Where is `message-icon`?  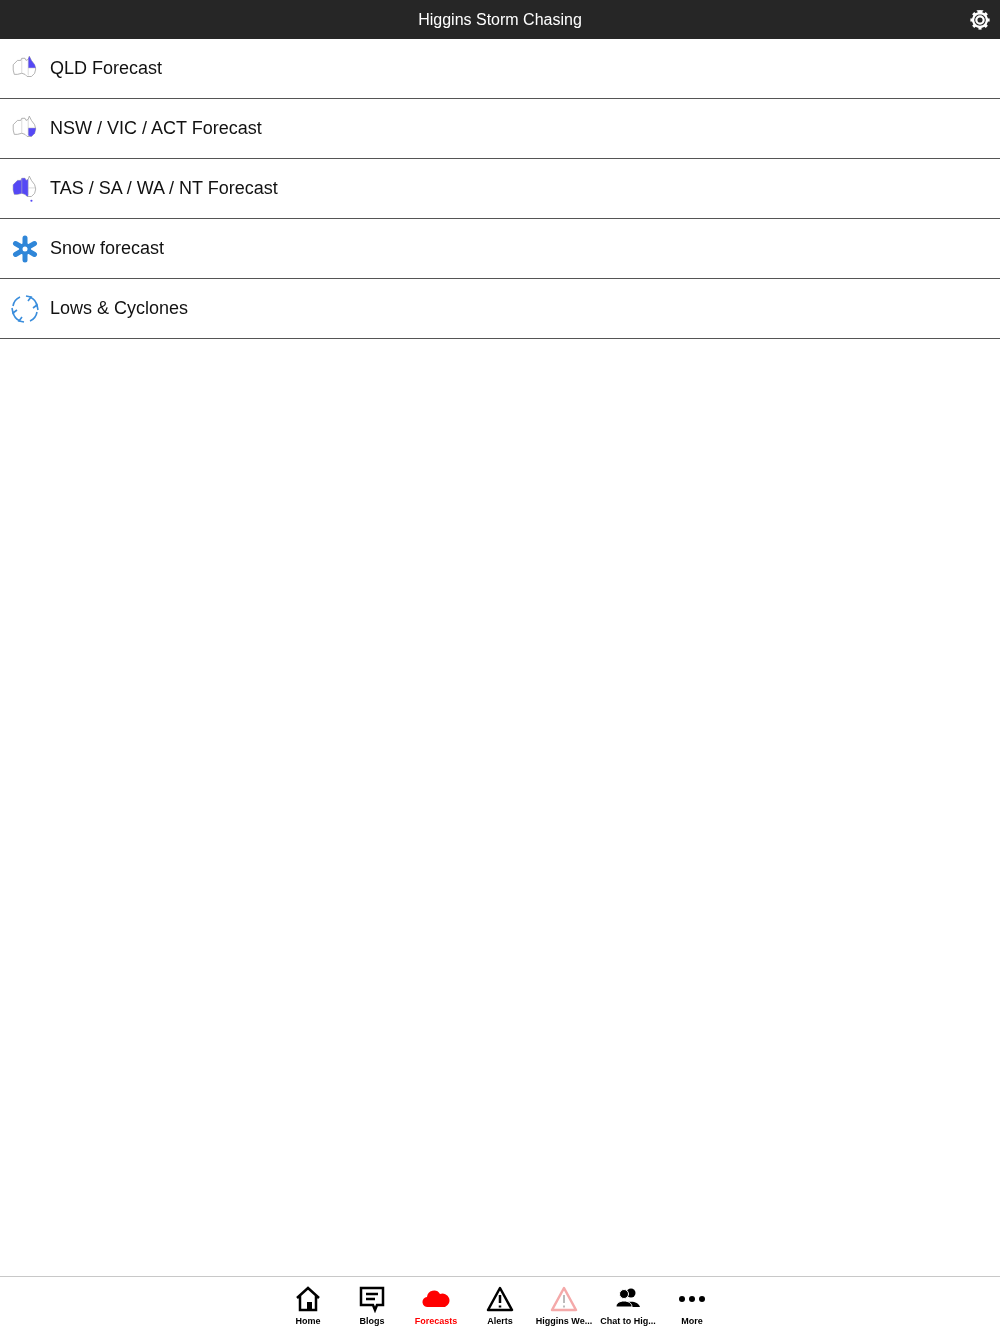
message-icon is located at coordinates (372, 1299).